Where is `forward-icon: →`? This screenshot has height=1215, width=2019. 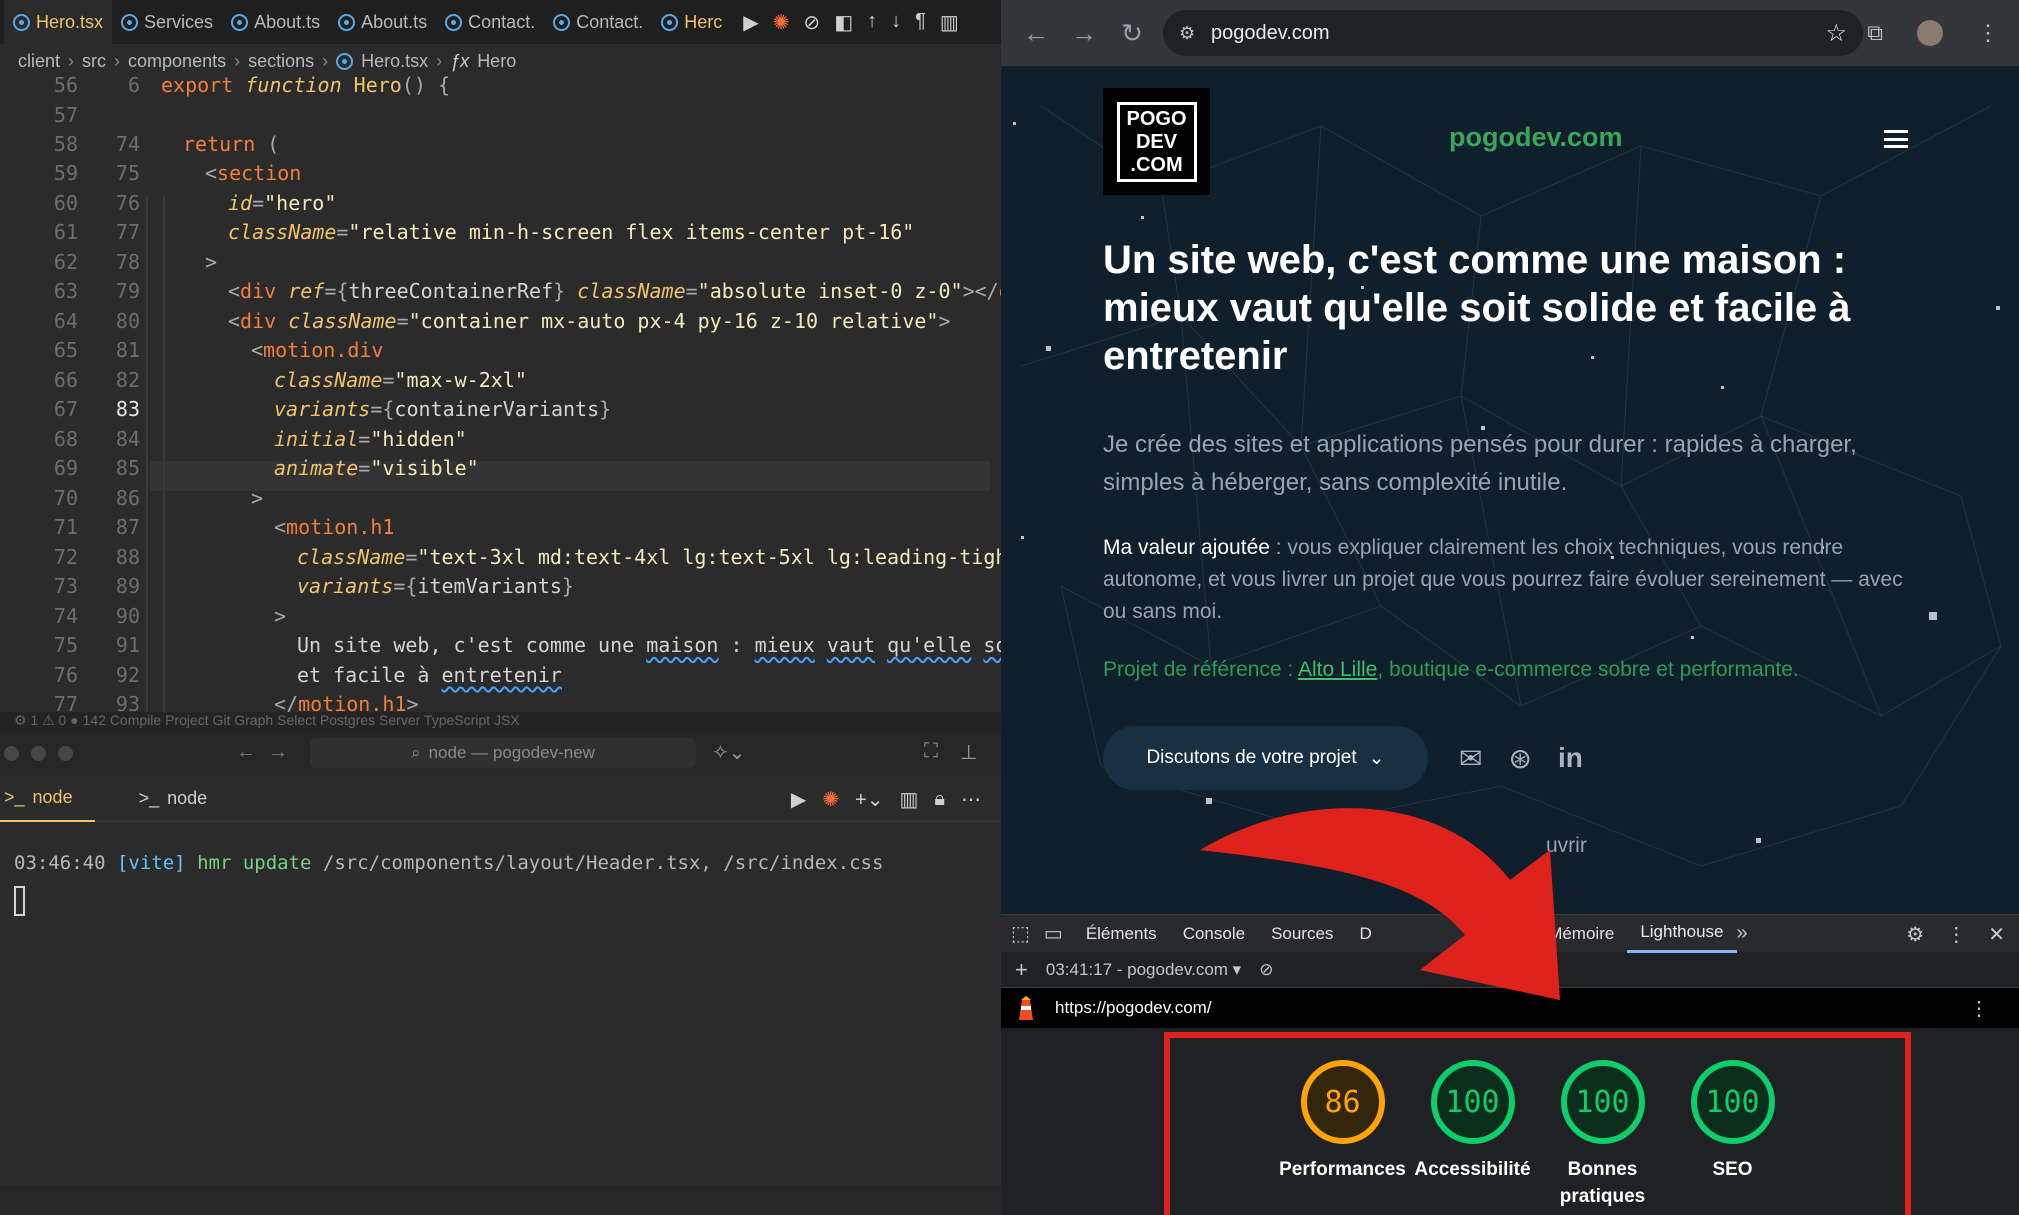
forward-icon: → is located at coordinates (1084, 33).